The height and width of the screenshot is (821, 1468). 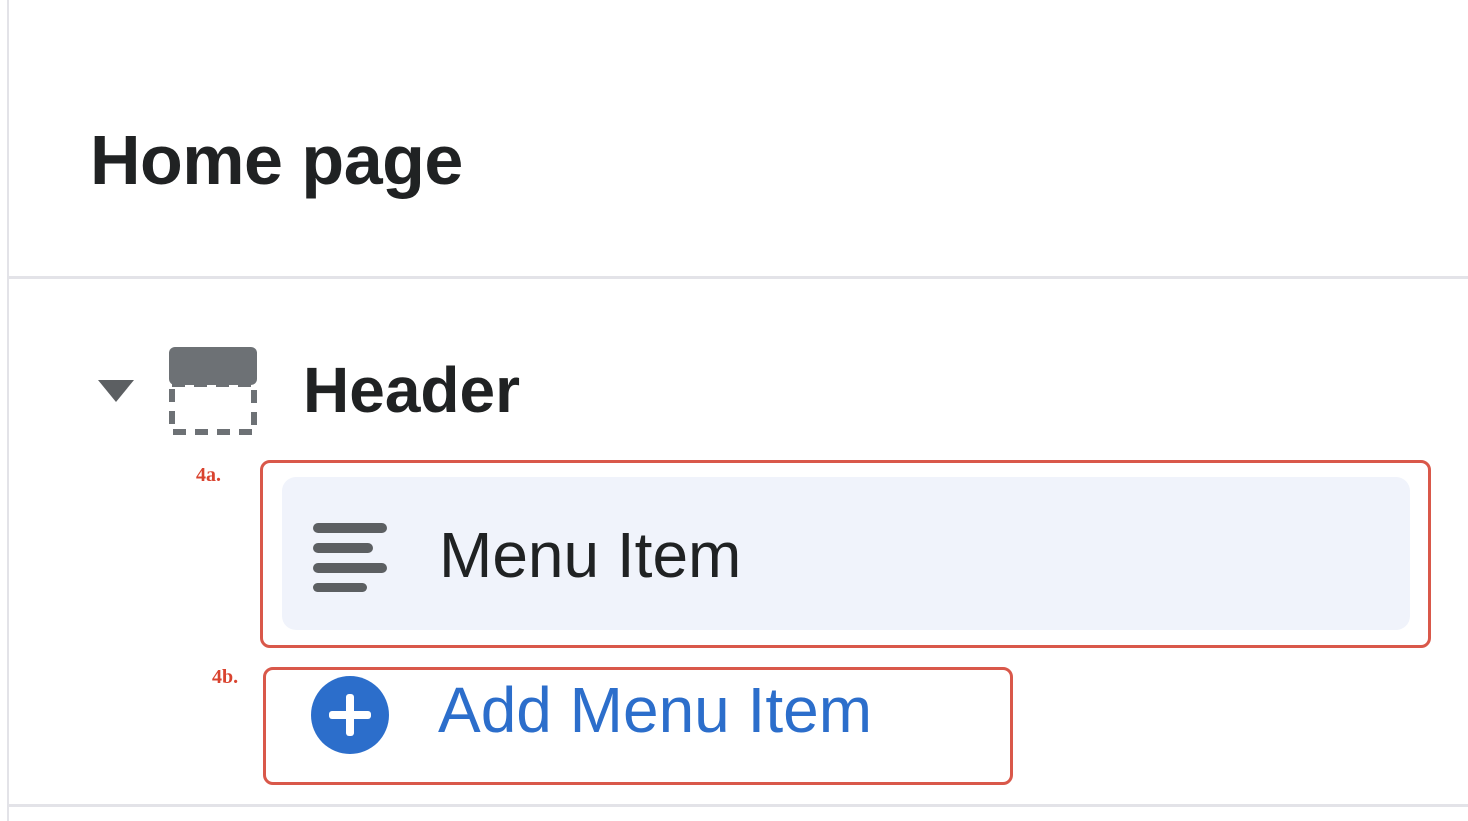 I want to click on page-title: Home page, so click(x=276, y=160).